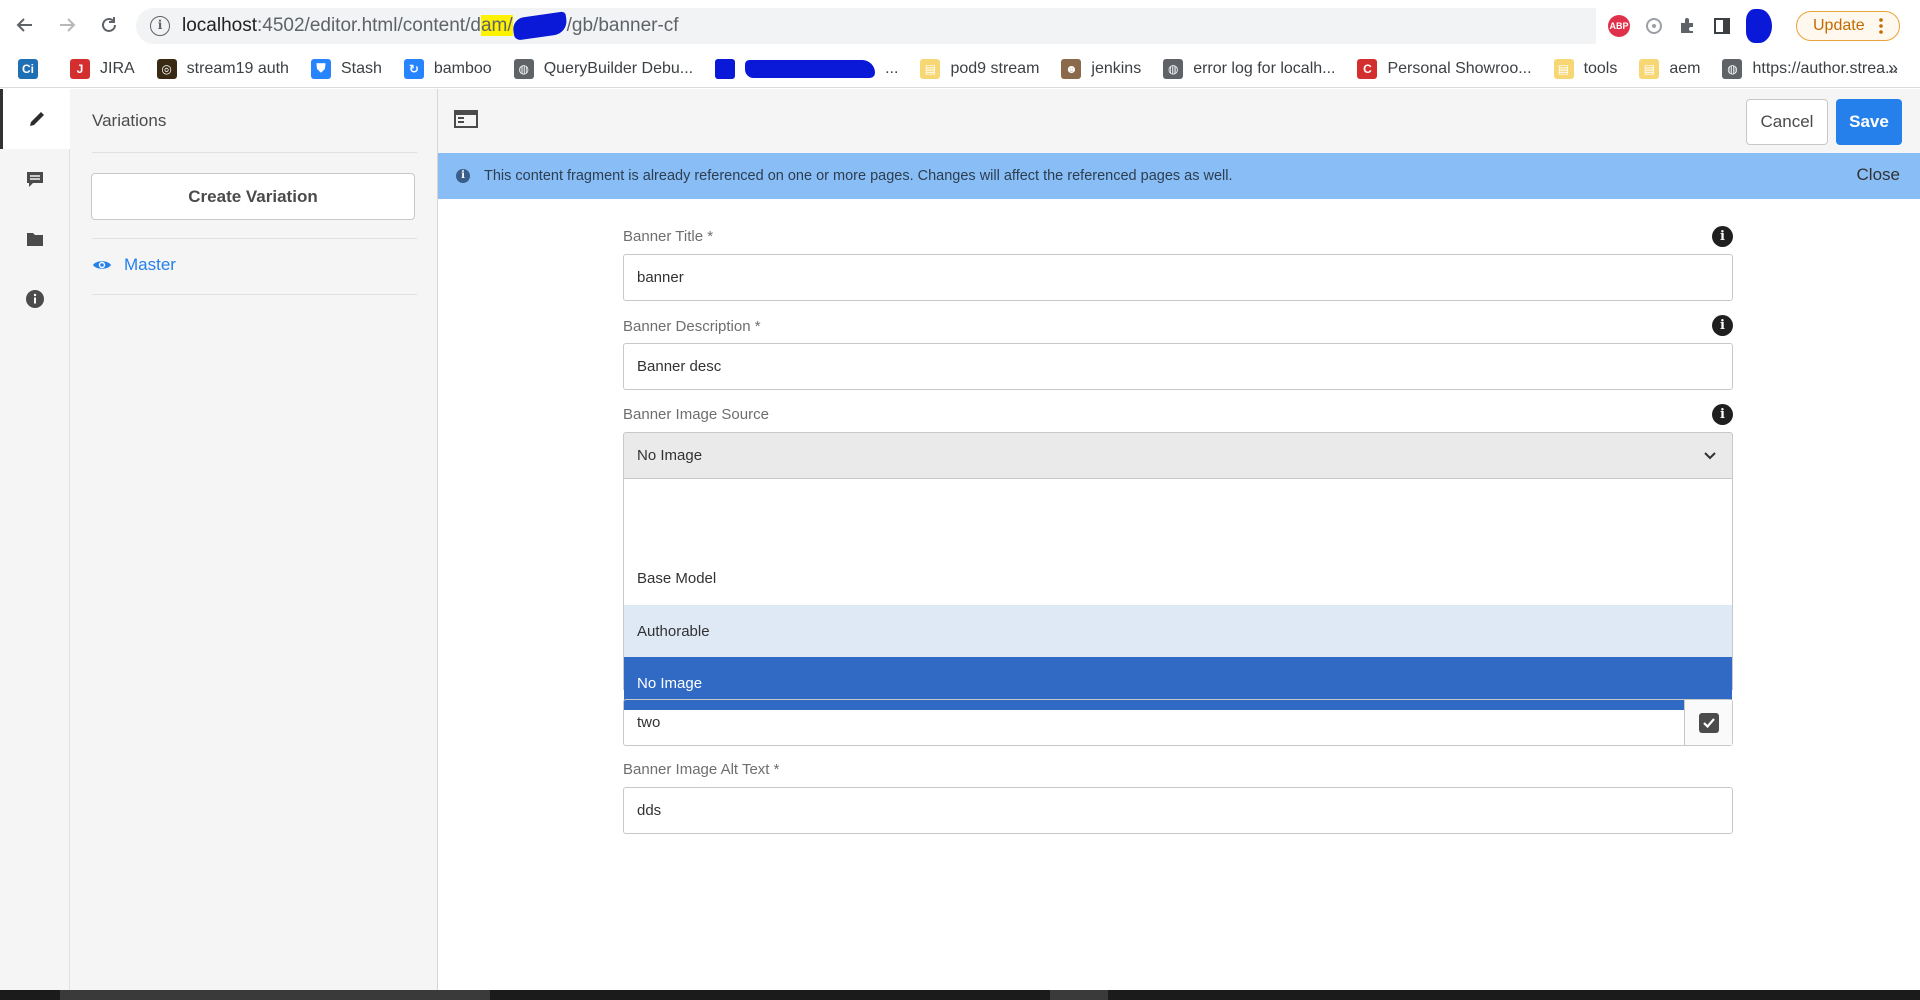  I want to click on rail-assets-tab, so click(35, 239).